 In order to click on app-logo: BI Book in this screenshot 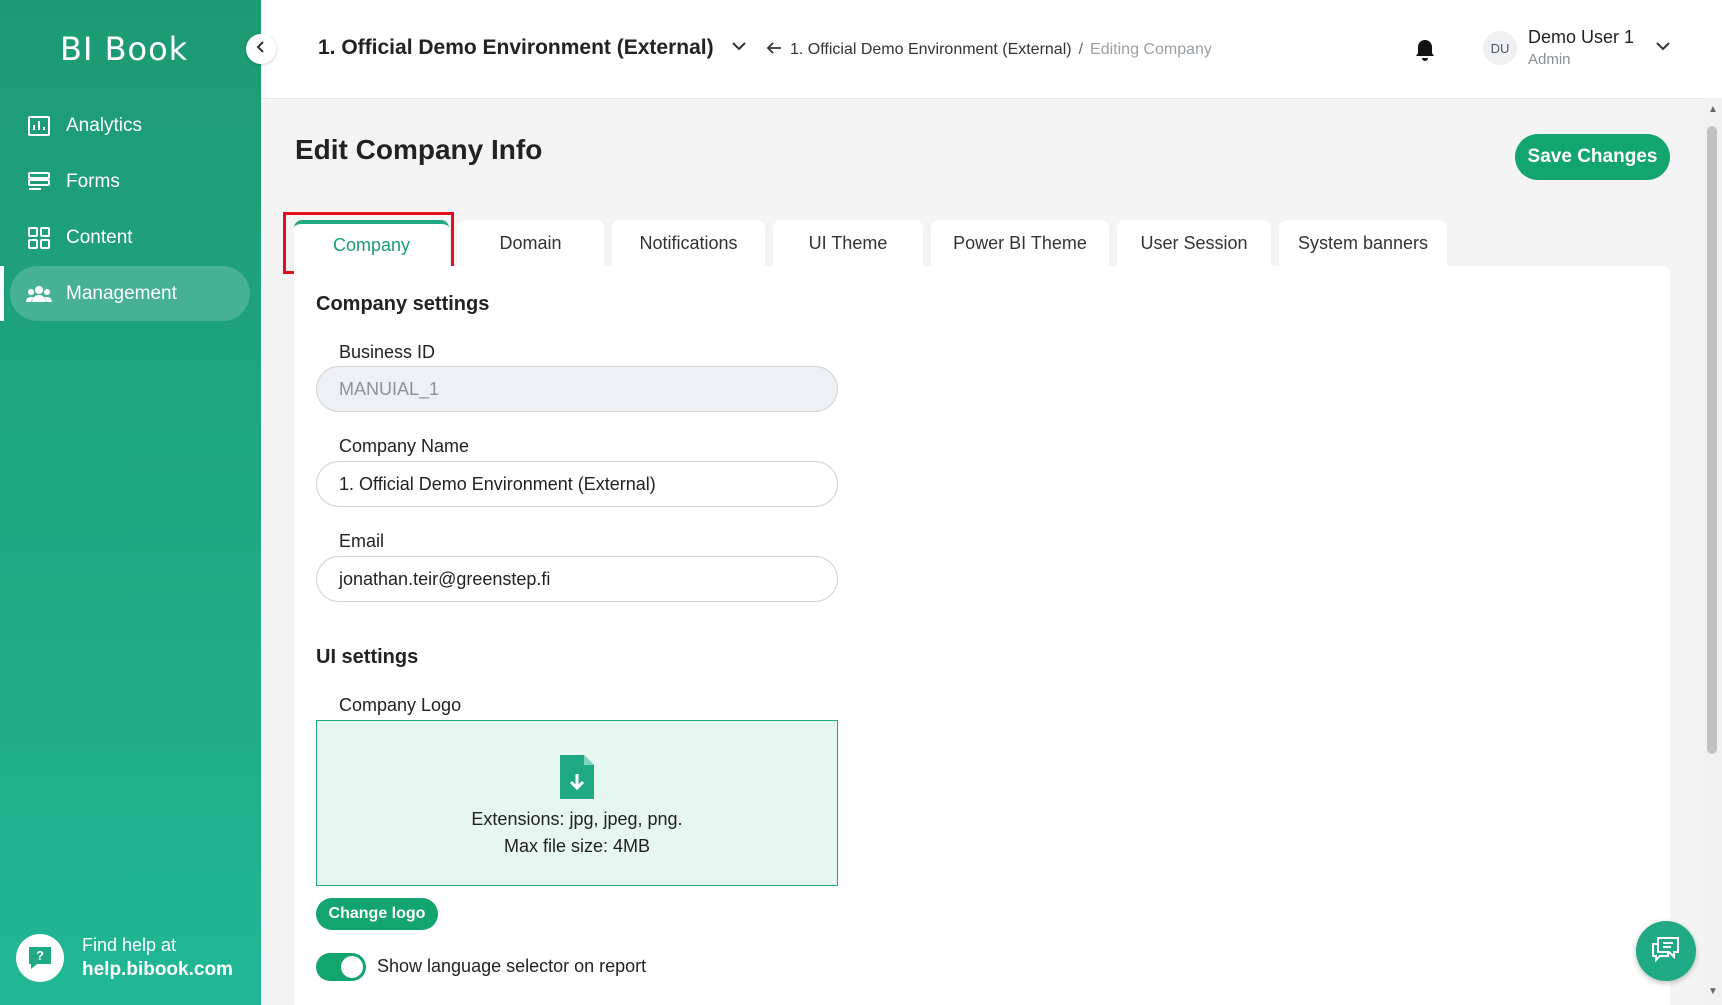, I will do `click(124, 49)`.